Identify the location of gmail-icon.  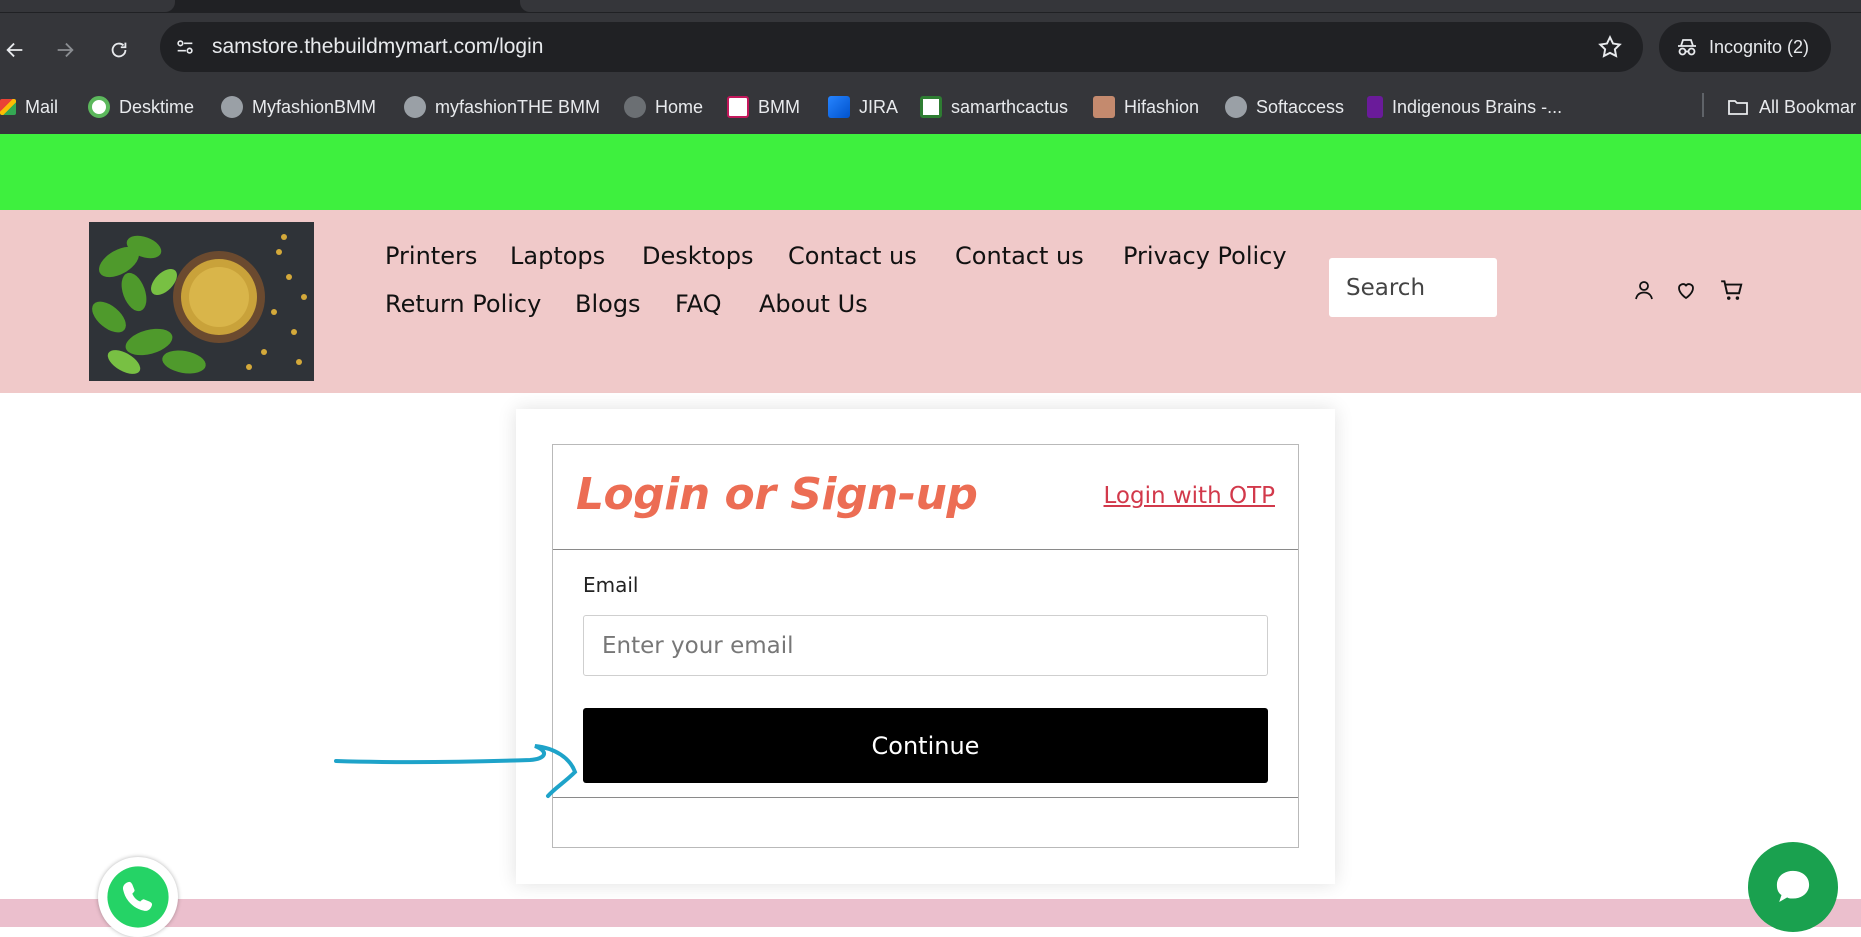
(8, 107).